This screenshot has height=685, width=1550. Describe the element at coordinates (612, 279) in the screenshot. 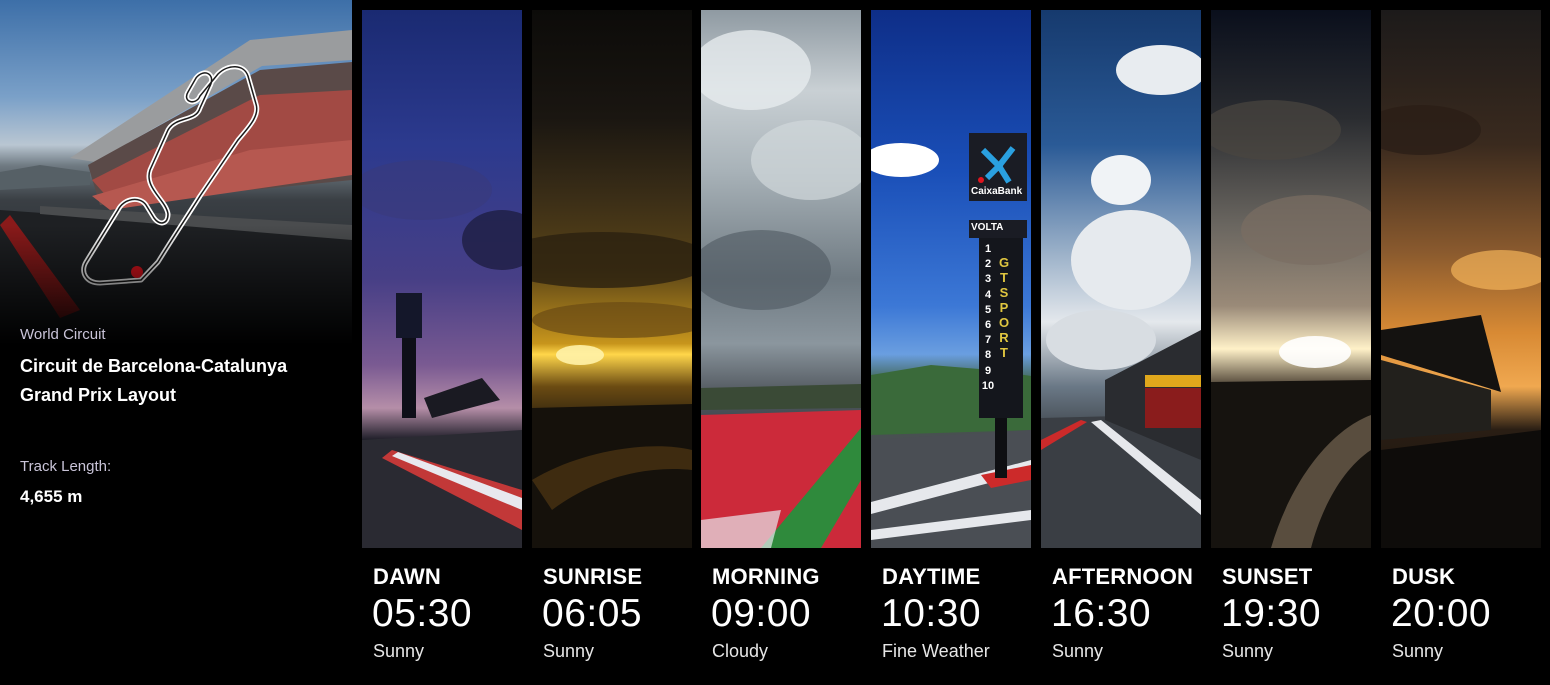

I see `sunrise-scene-image` at that location.